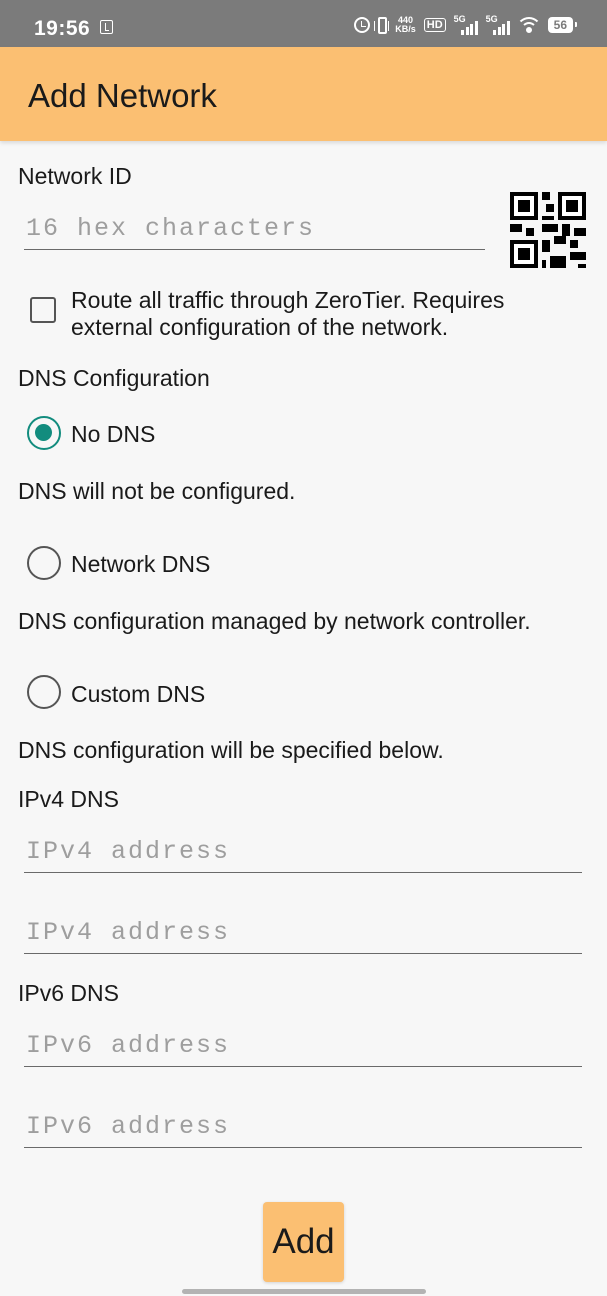 This screenshot has width=607, height=1296. I want to click on add-button: Add, so click(303, 1242).